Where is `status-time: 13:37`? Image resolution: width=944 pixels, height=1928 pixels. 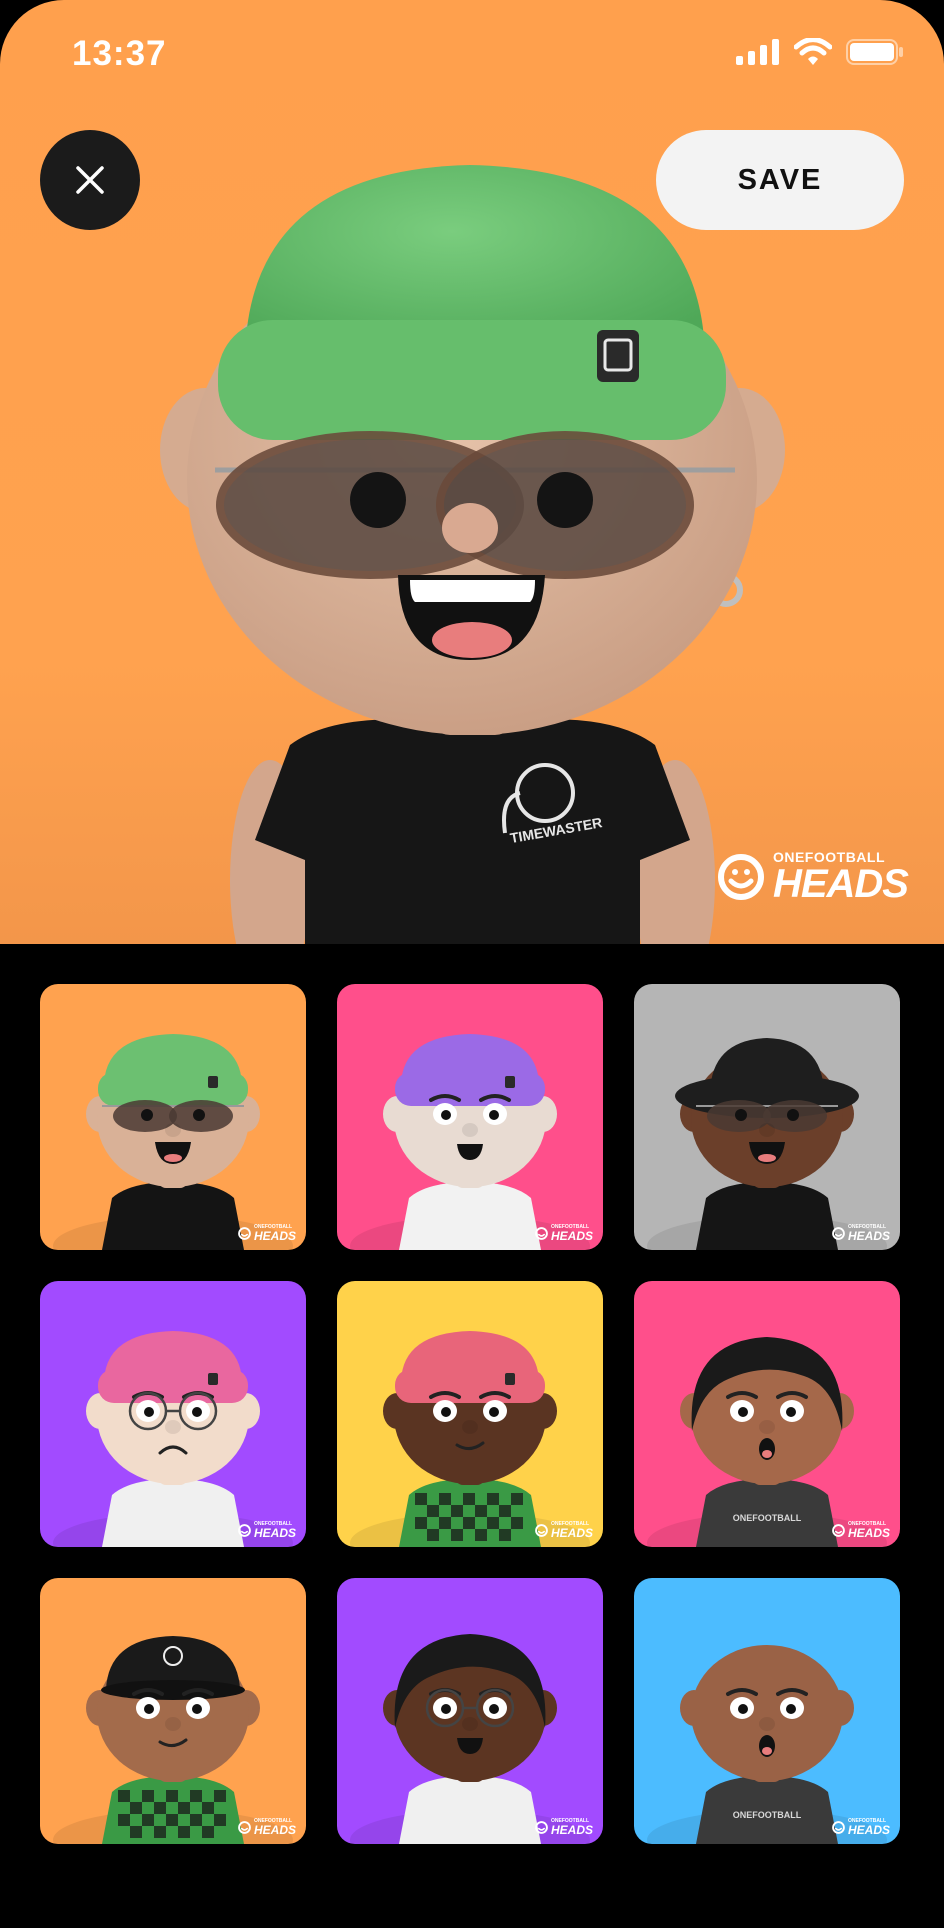 status-time: 13:37 is located at coordinates (119, 53).